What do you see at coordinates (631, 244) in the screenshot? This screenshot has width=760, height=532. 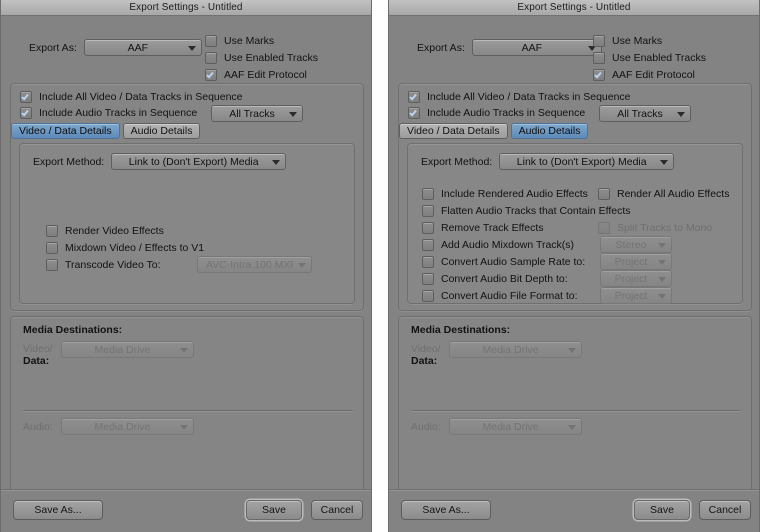 I see `audio-mixdown-format-value: Stereo` at bounding box center [631, 244].